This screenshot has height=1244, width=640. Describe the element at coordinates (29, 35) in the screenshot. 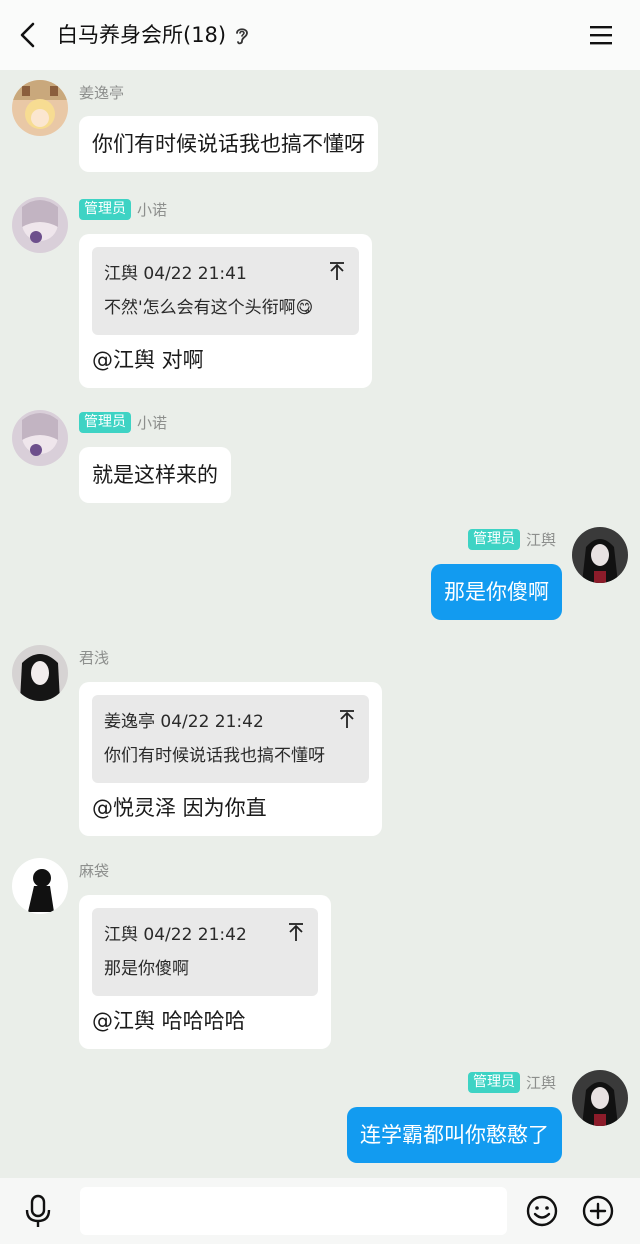

I see `back-icon` at that location.